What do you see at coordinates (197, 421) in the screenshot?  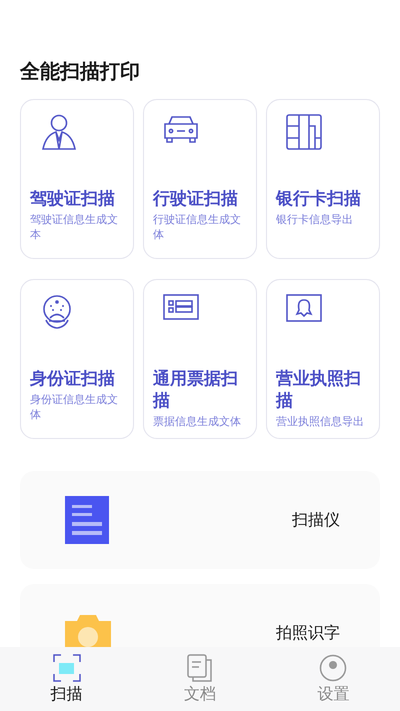 I see `tool-description: 票据信息生成文体` at bounding box center [197, 421].